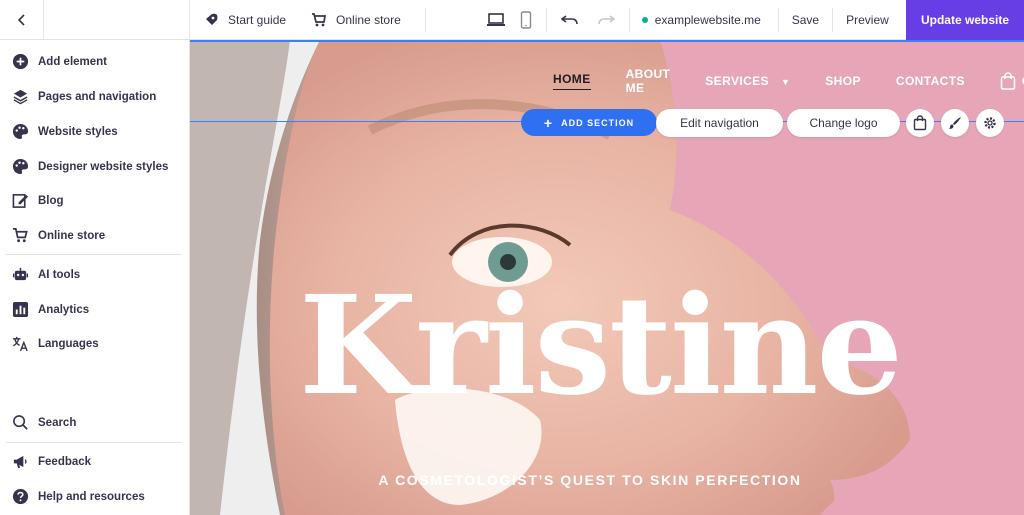  Describe the element at coordinates (644, 19) in the screenshot. I see `status-dot` at that location.